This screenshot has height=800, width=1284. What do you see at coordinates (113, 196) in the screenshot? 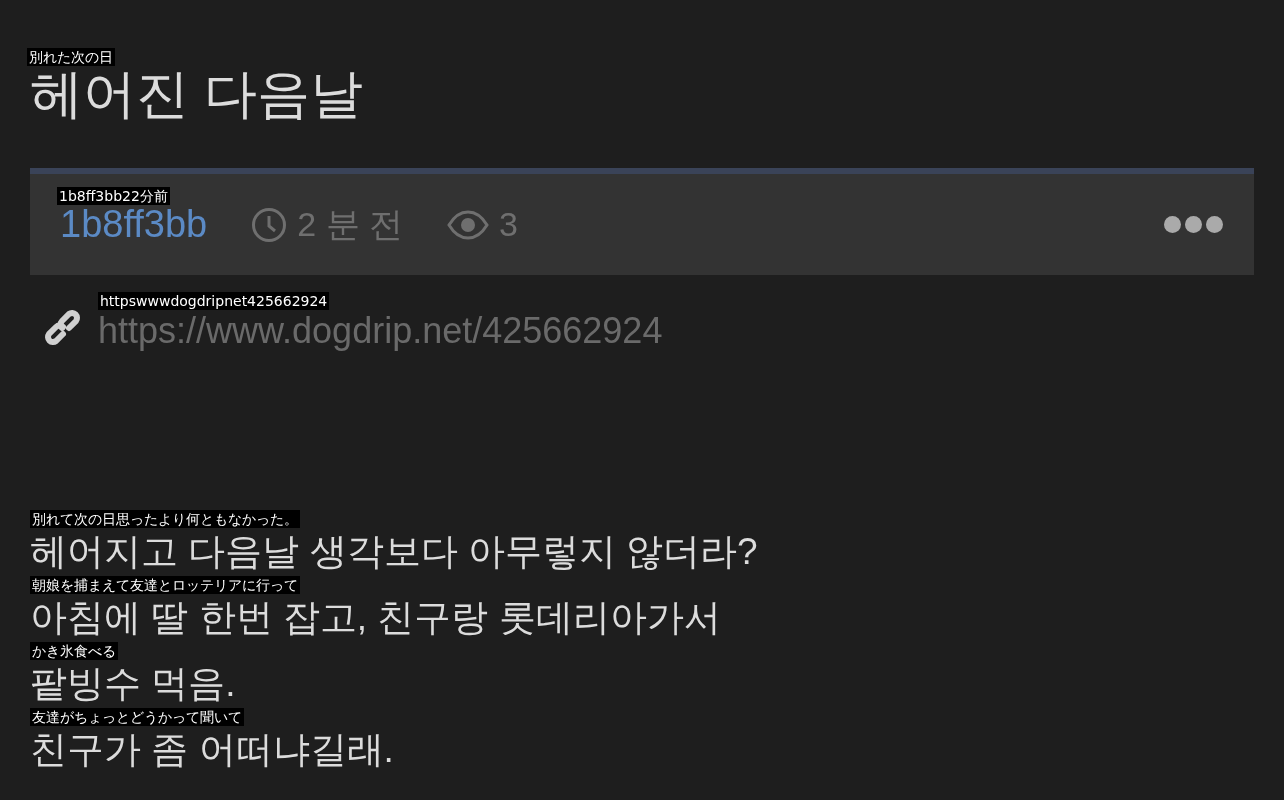
I see `translation-label: 1b8ff3bb22分前` at bounding box center [113, 196].